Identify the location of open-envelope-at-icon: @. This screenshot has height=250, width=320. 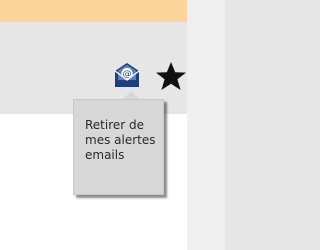
(127, 75).